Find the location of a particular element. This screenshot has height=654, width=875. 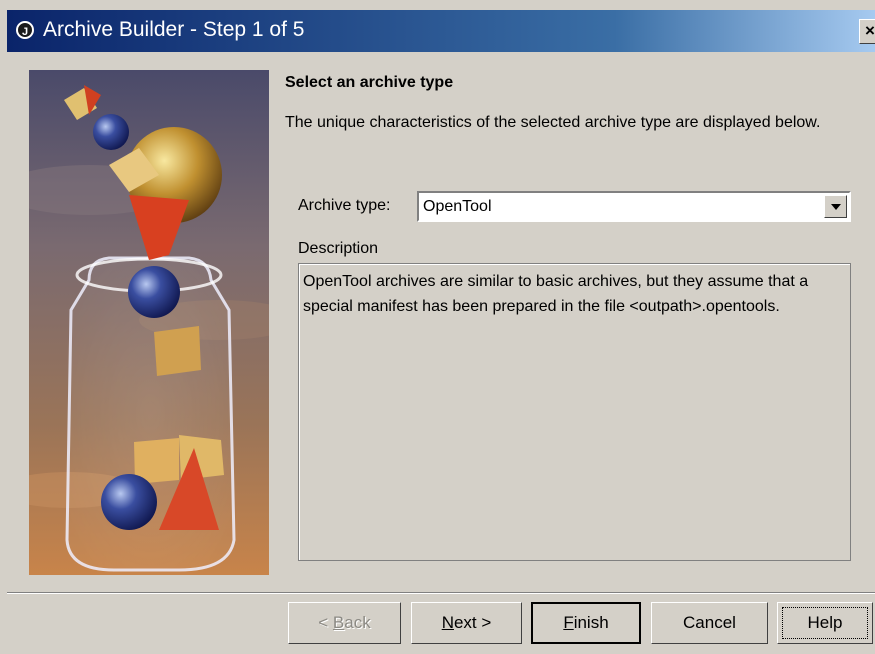

back-button-rest: ack is located at coordinates (357, 622).